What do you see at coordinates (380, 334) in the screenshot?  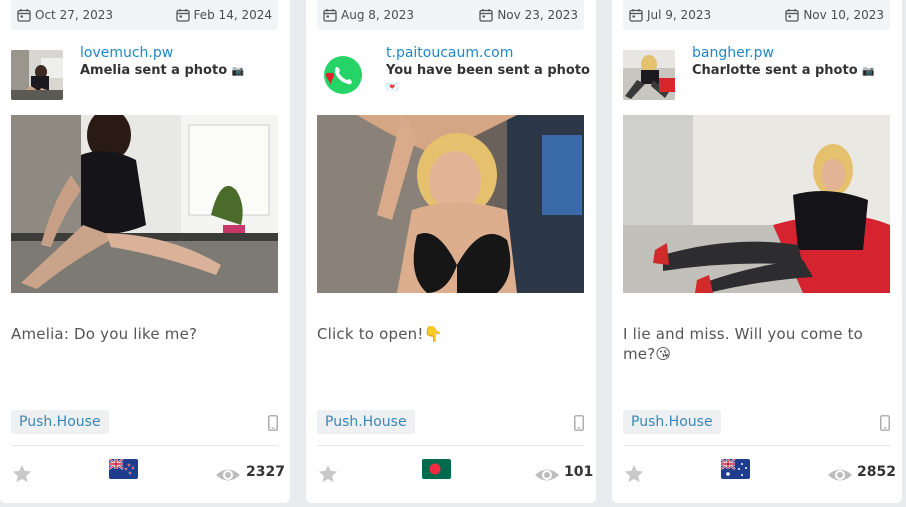 I see `ad-text: Click to open!👇` at bounding box center [380, 334].